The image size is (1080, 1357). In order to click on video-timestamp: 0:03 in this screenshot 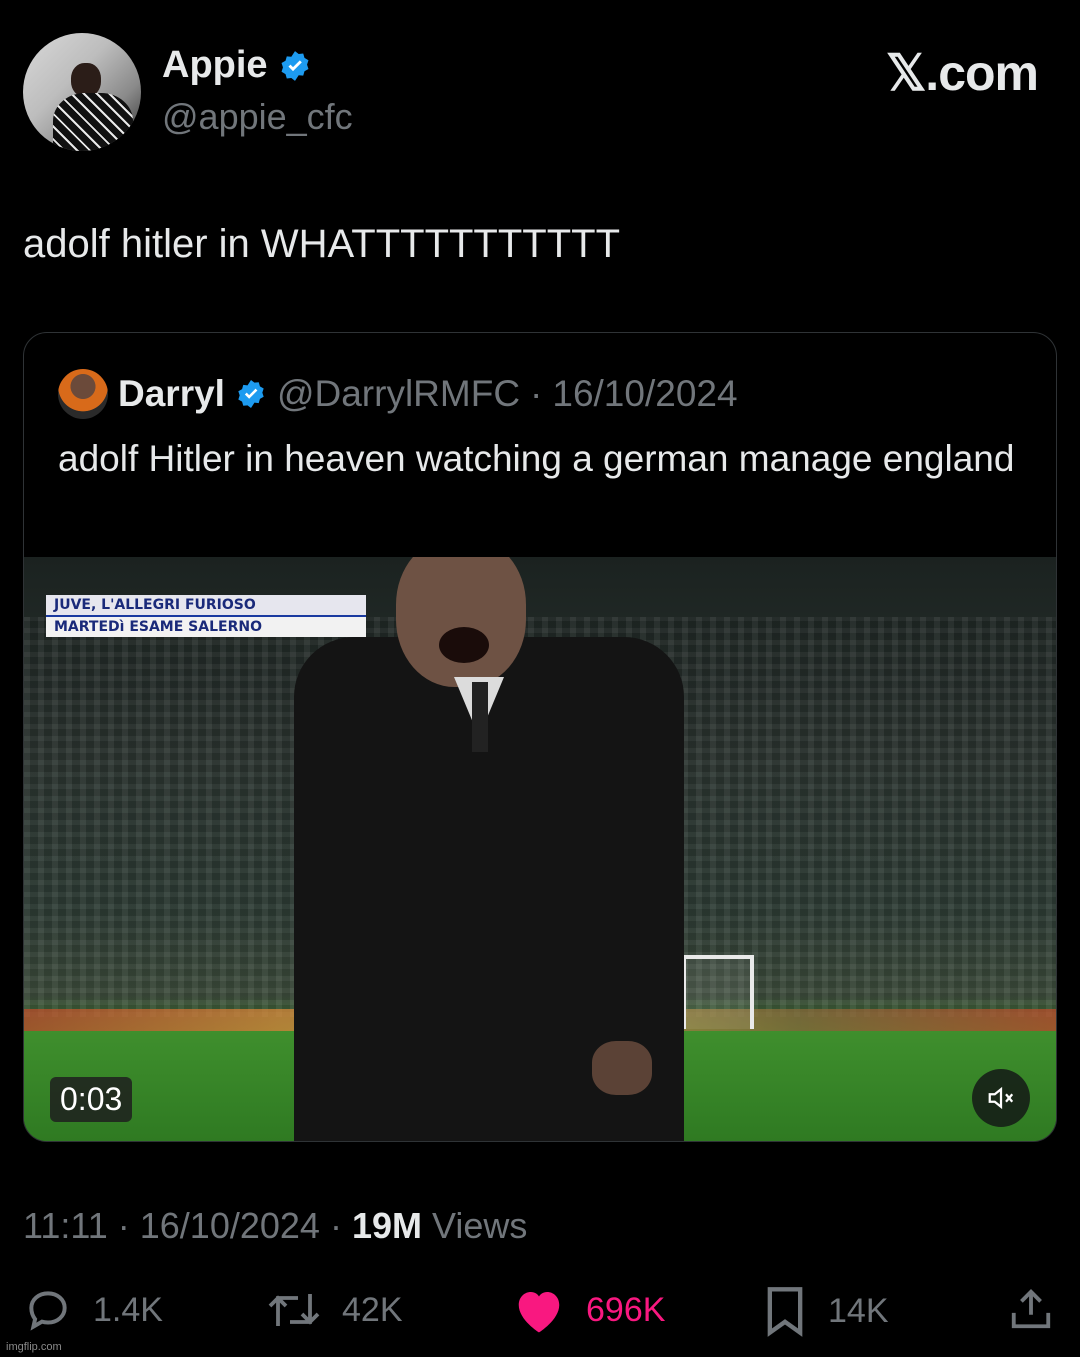, I will do `click(91, 1099)`.